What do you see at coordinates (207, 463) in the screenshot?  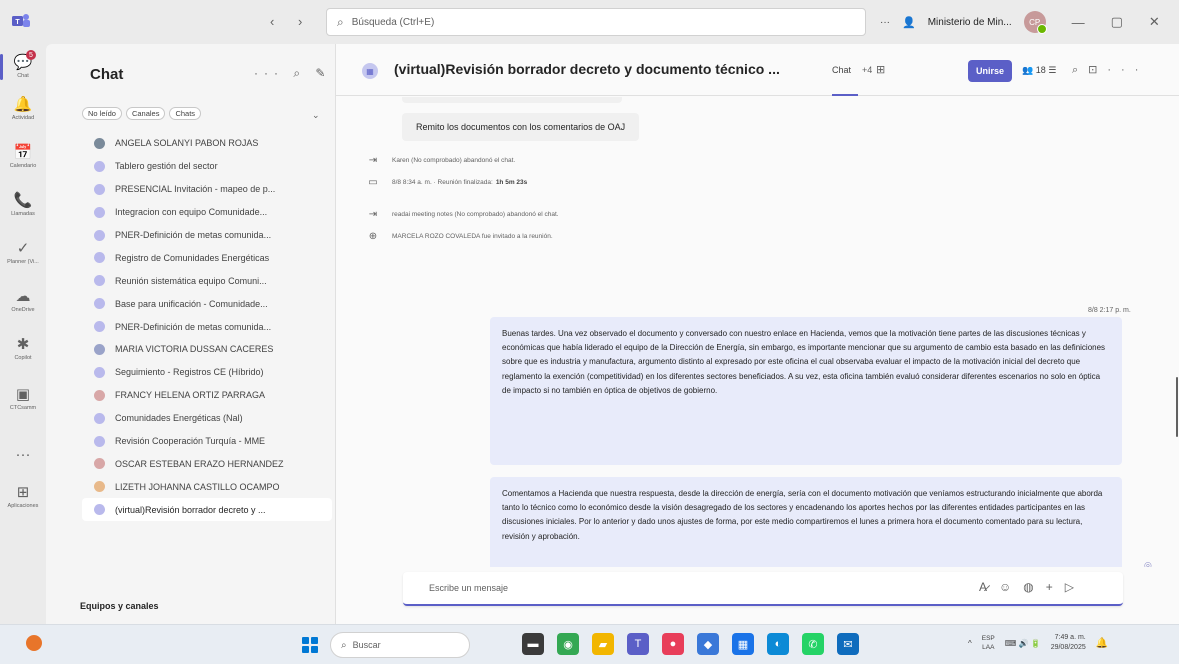 I see `list-item: OSCAR ESTEBAN ERAZO HERNANDEZ` at bounding box center [207, 463].